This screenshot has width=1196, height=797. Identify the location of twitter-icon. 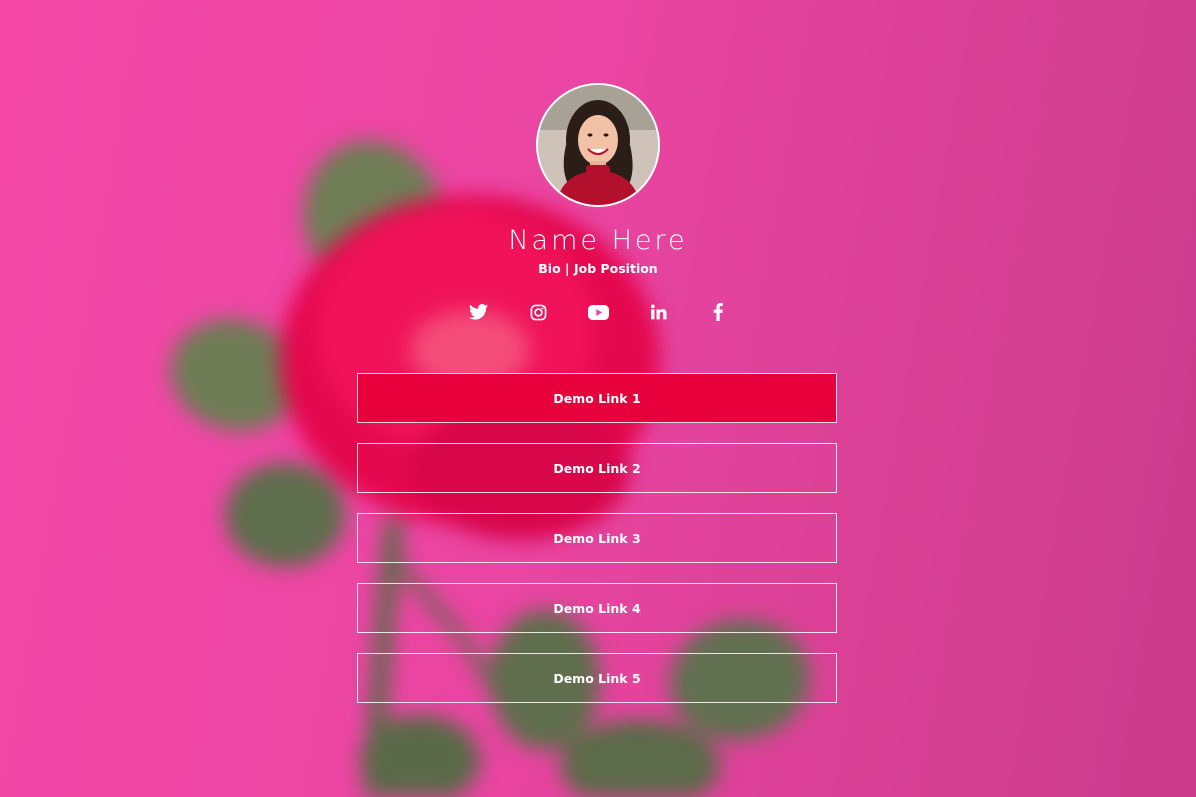
(478, 312).